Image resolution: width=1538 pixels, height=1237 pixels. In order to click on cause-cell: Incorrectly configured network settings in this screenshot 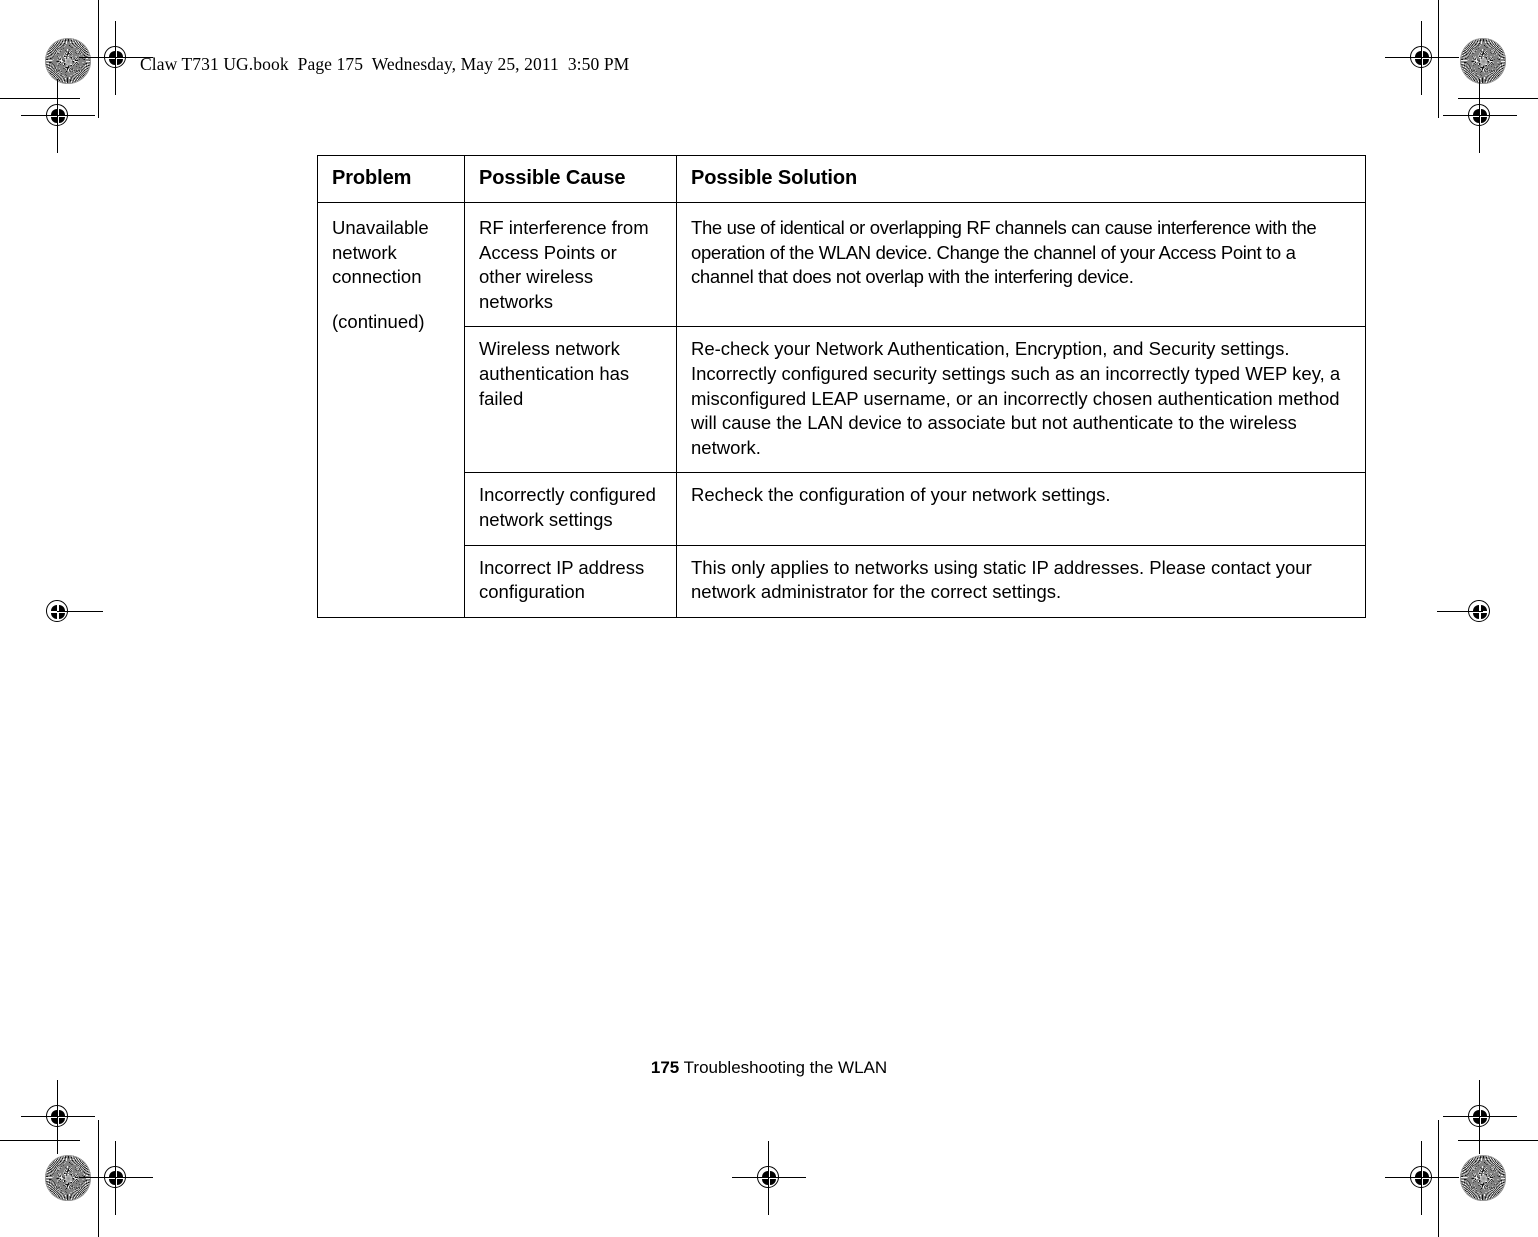, I will do `click(570, 509)`.